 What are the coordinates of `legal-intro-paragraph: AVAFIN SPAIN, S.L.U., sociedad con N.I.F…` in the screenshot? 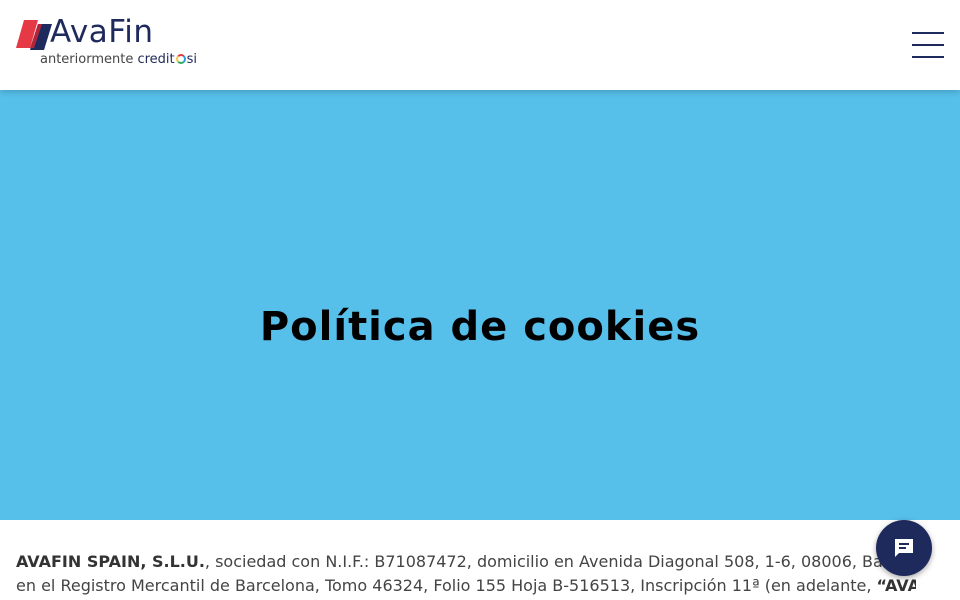 It's located at (466, 574).